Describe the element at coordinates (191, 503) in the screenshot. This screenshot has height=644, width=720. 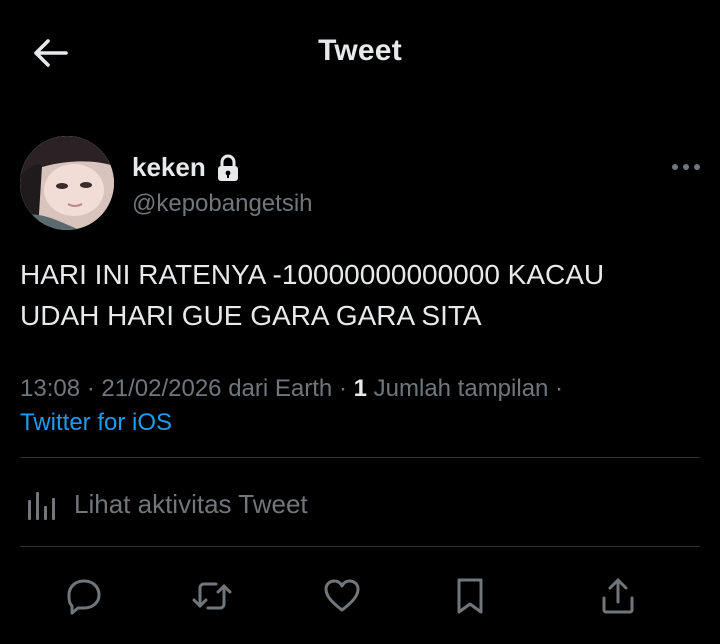
I see `activity-label: Lihat aktivitas Tweet` at that location.